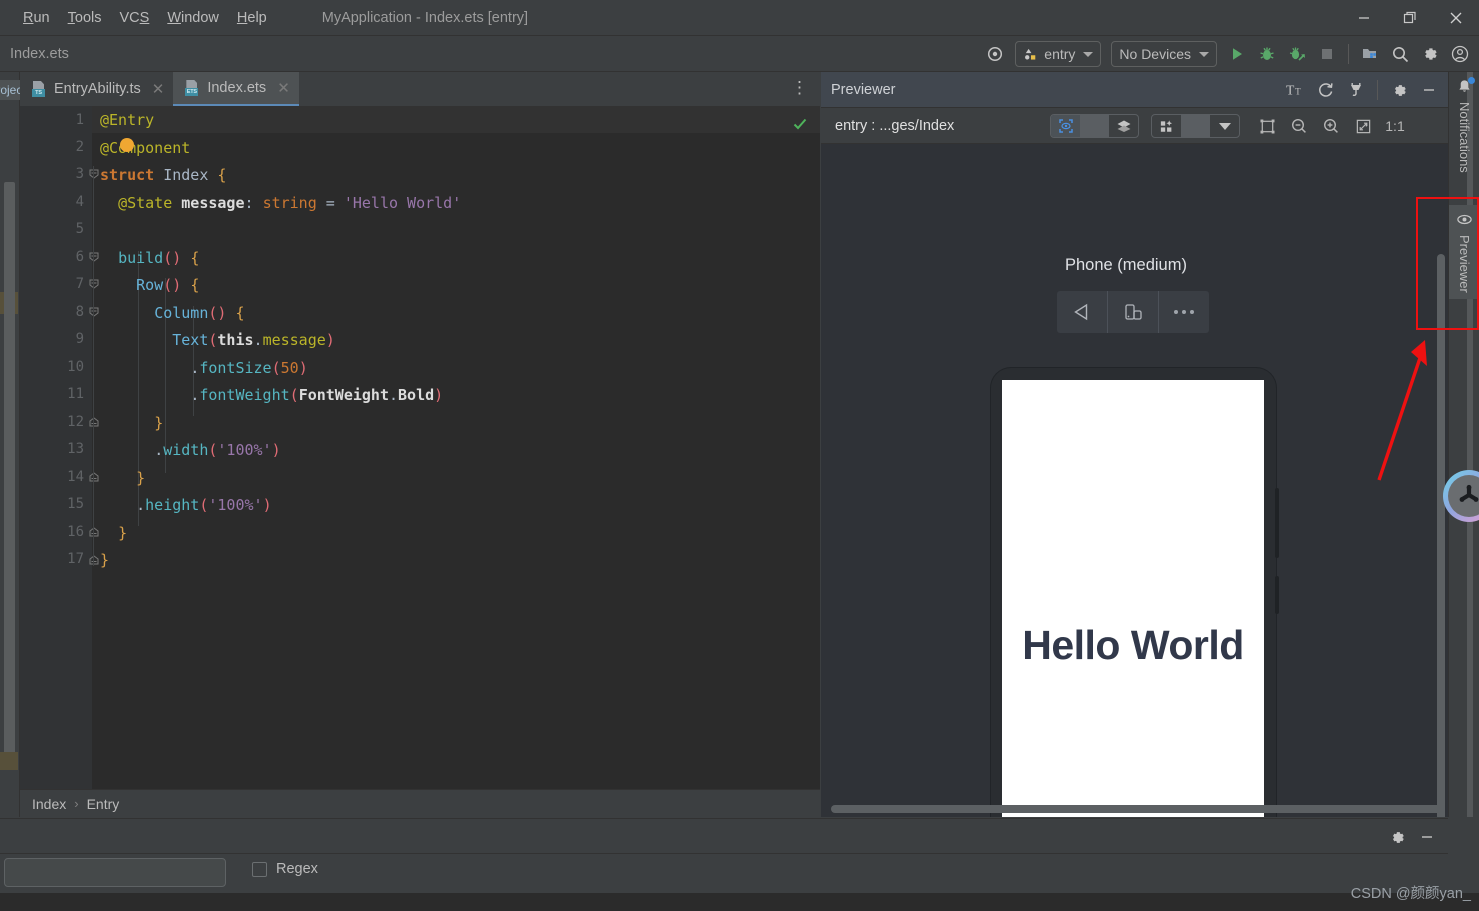  What do you see at coordinates (317, 395) in the screenshot?
I see `code-line: .fontWeight(FontWeight.Bold)` at bounding box center [317, 395].